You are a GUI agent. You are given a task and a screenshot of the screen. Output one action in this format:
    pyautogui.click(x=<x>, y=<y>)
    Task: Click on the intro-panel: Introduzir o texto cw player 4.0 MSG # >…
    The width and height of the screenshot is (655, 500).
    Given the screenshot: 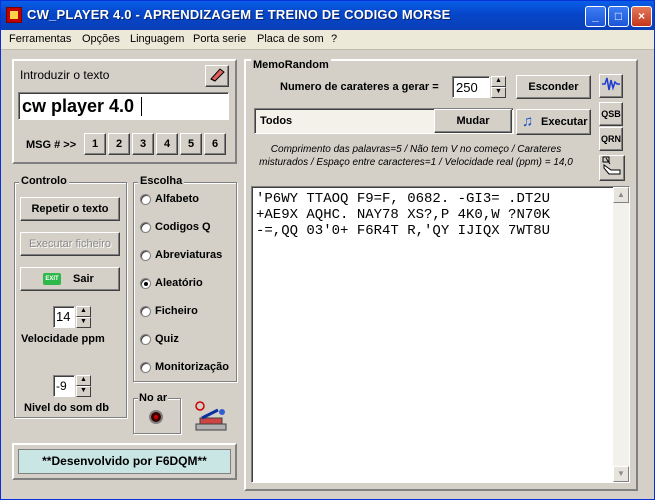 What is the action you would take?
    pyautogui.click(x=124, y=111)
    